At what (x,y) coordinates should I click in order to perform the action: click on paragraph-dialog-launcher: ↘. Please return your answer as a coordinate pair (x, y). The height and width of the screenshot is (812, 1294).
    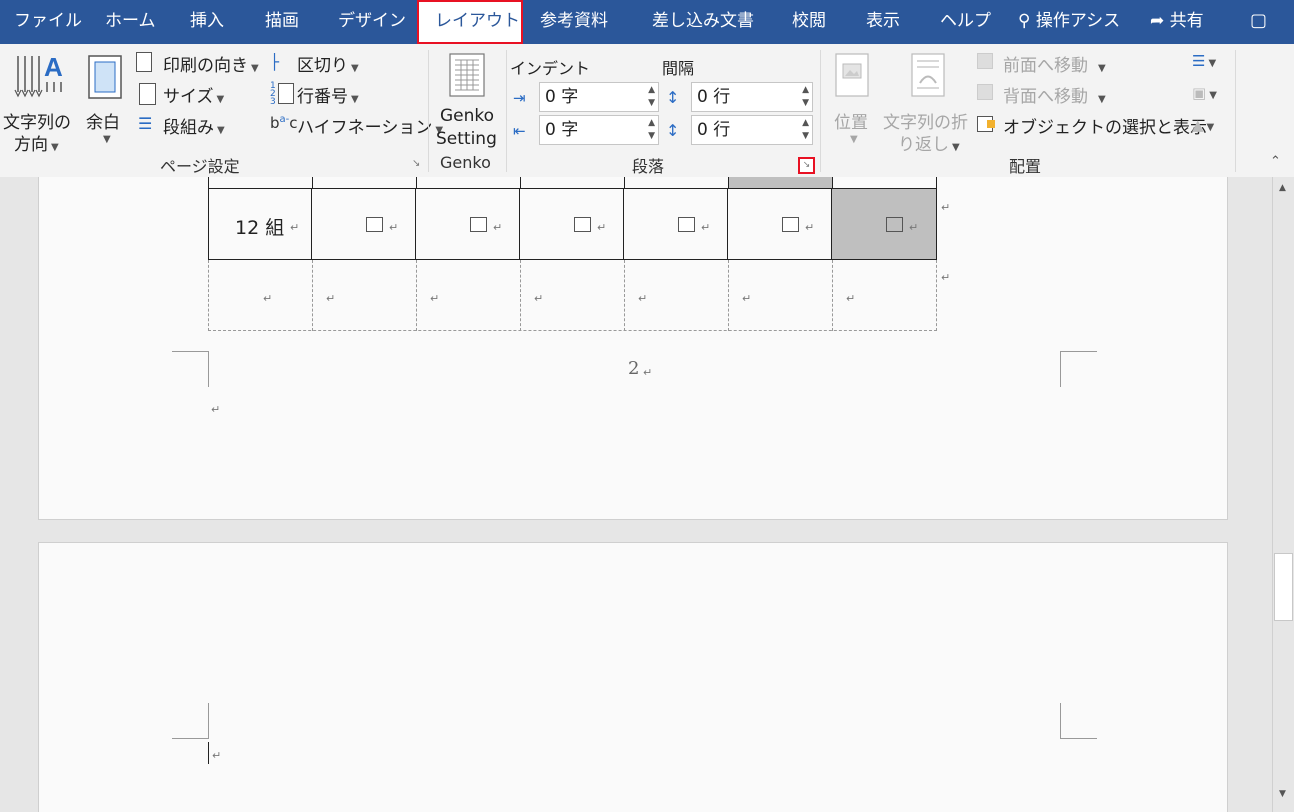
    Looking at the image, I should click on (806, 165).